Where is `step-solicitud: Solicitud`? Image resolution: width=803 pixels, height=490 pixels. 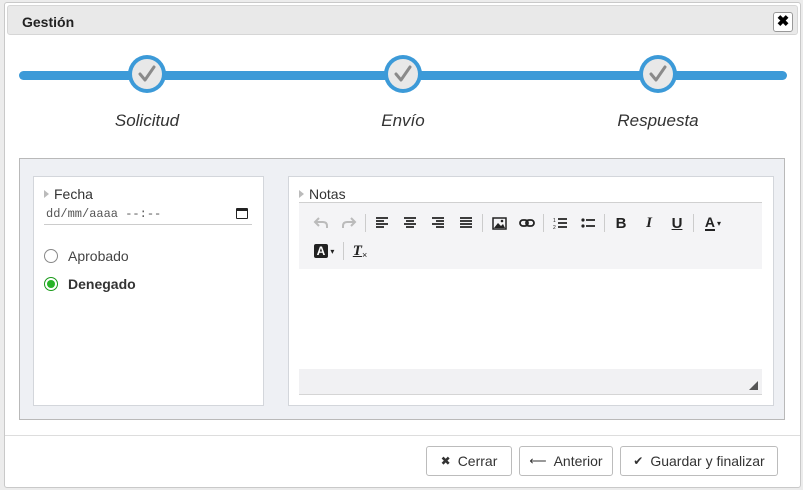 step-solicitud: Solicitud is located at coordinates (147, 93).